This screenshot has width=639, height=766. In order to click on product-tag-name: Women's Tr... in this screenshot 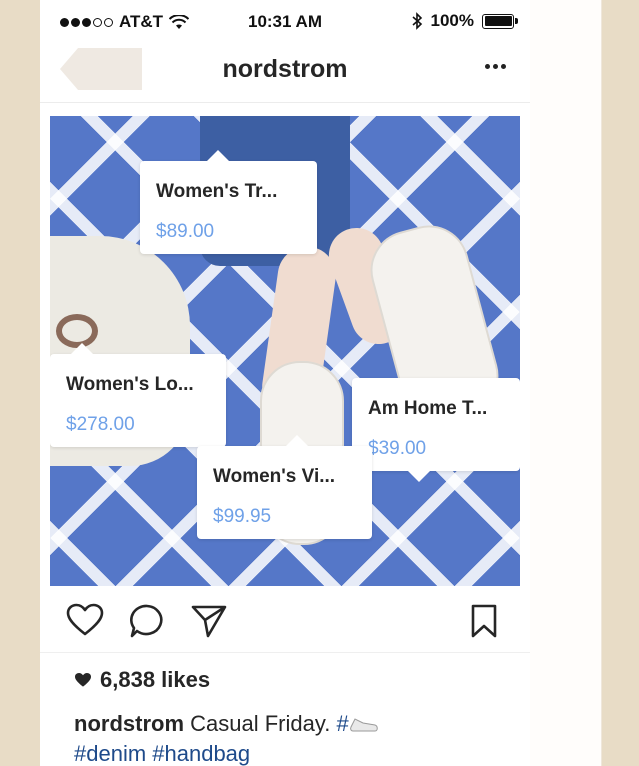, I will do `click(217, 191)`.